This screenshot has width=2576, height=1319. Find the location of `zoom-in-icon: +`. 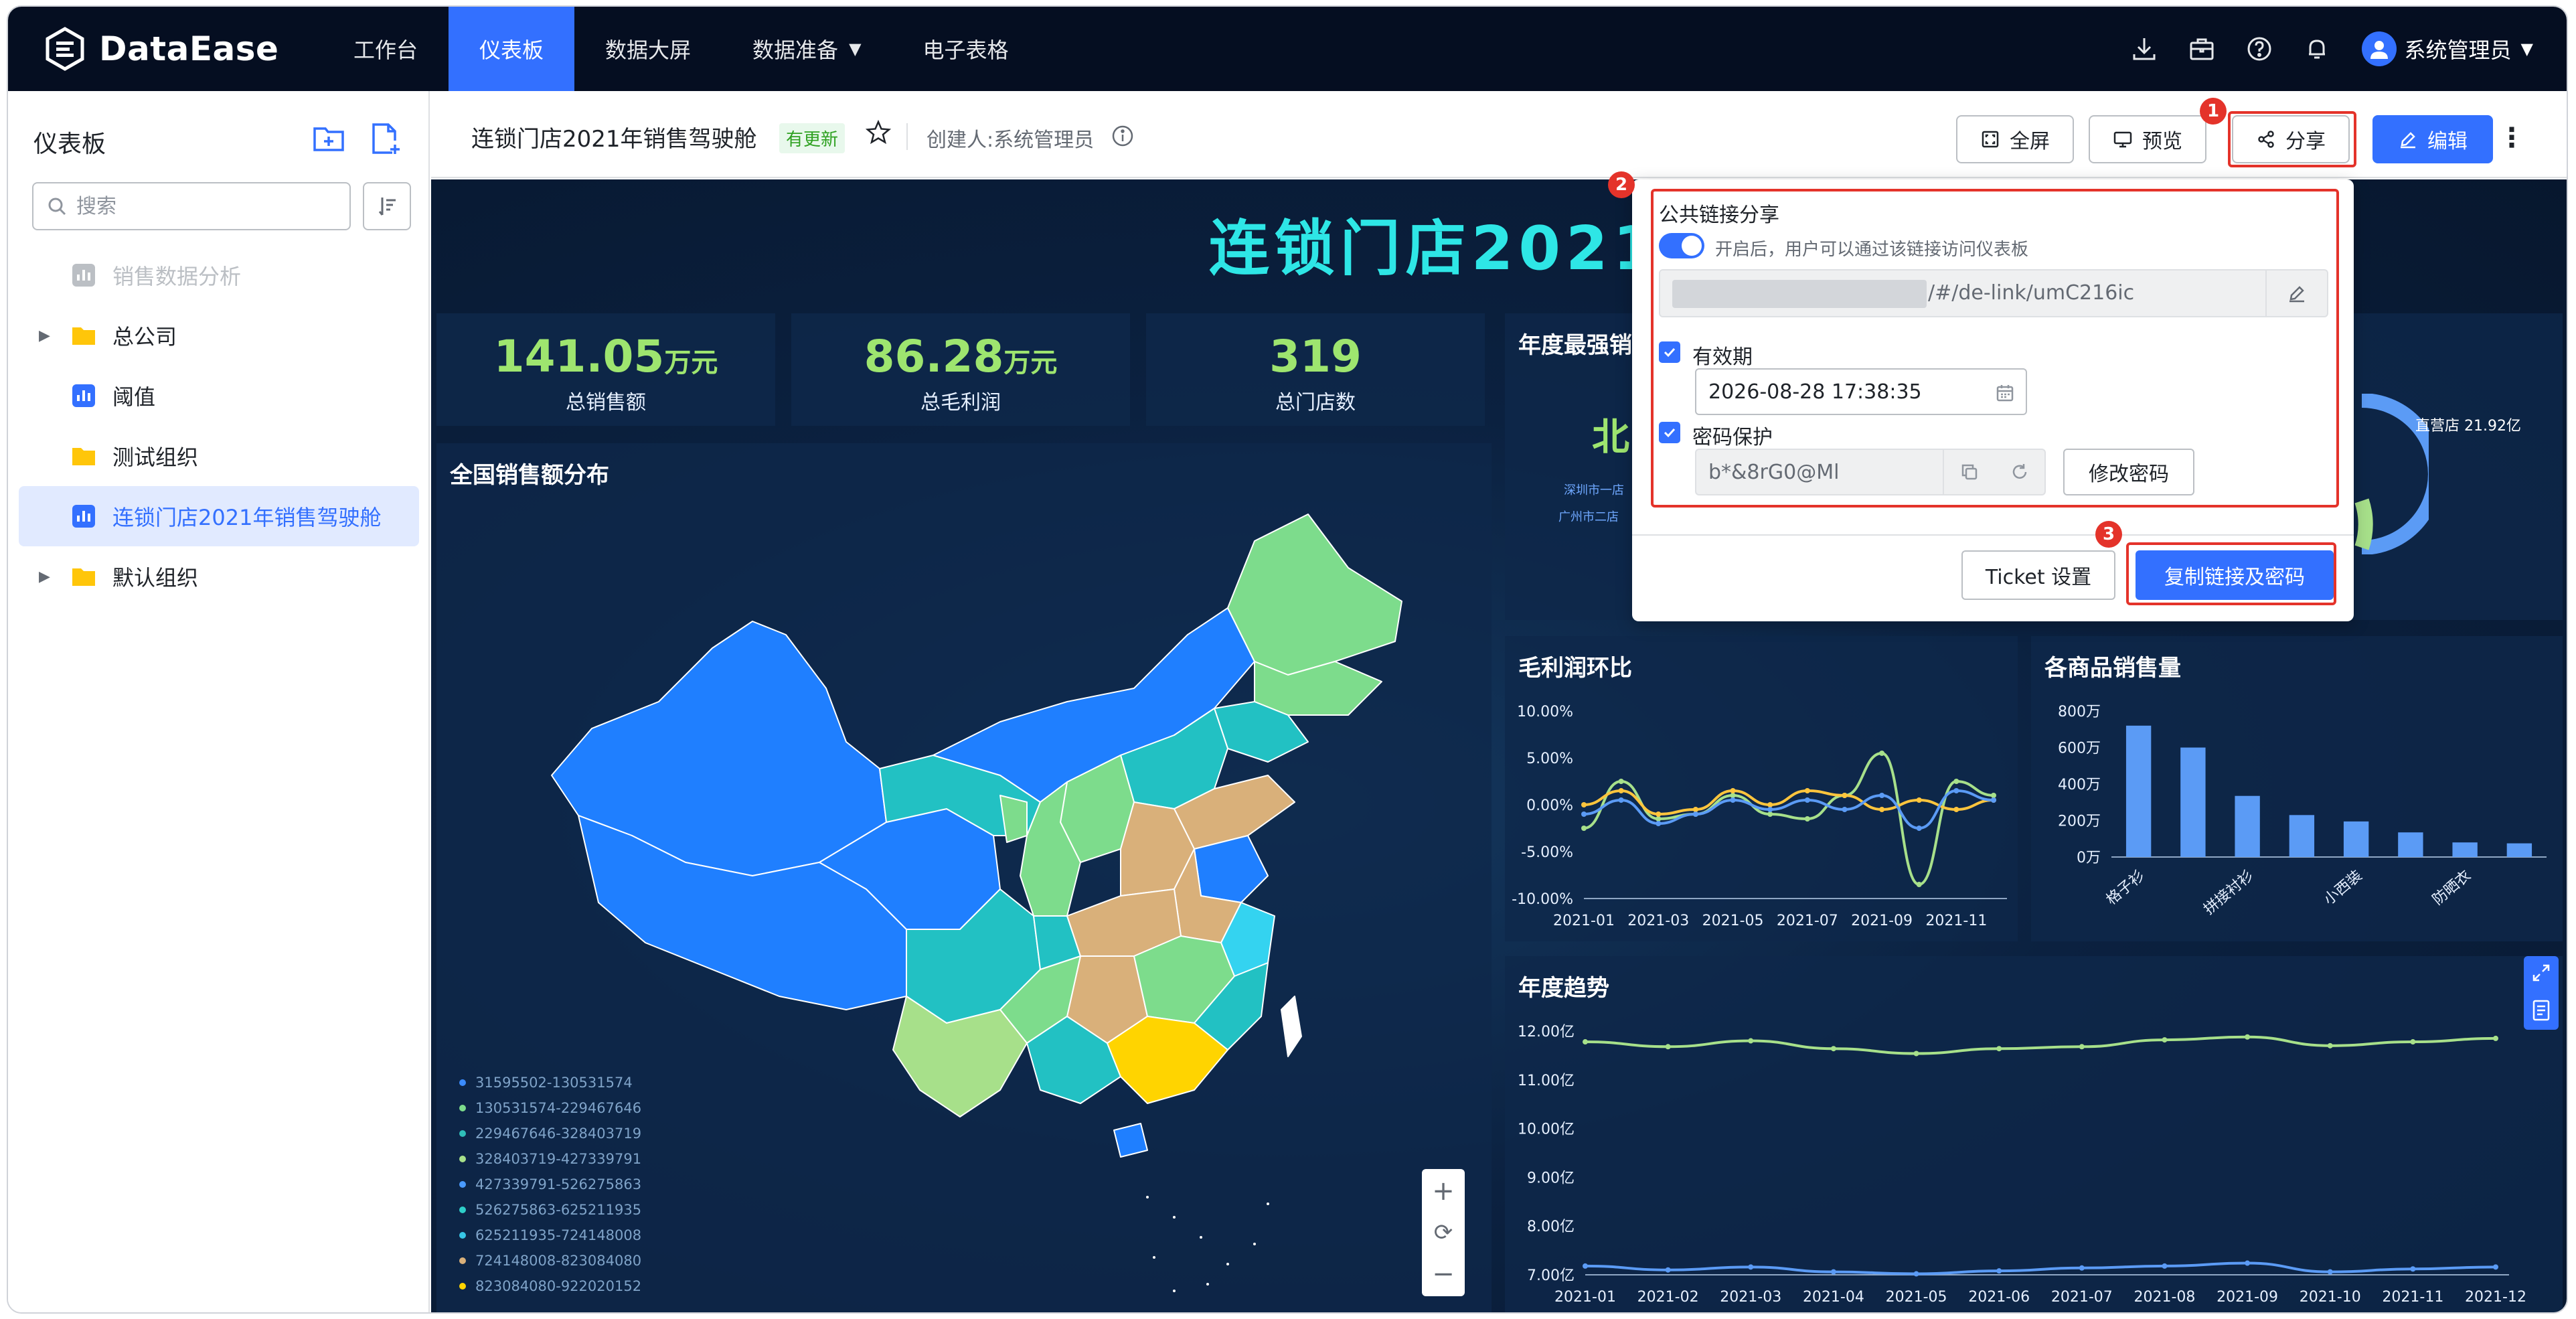

zoom-in-icon: + is located at coordinates (1444, 1191).